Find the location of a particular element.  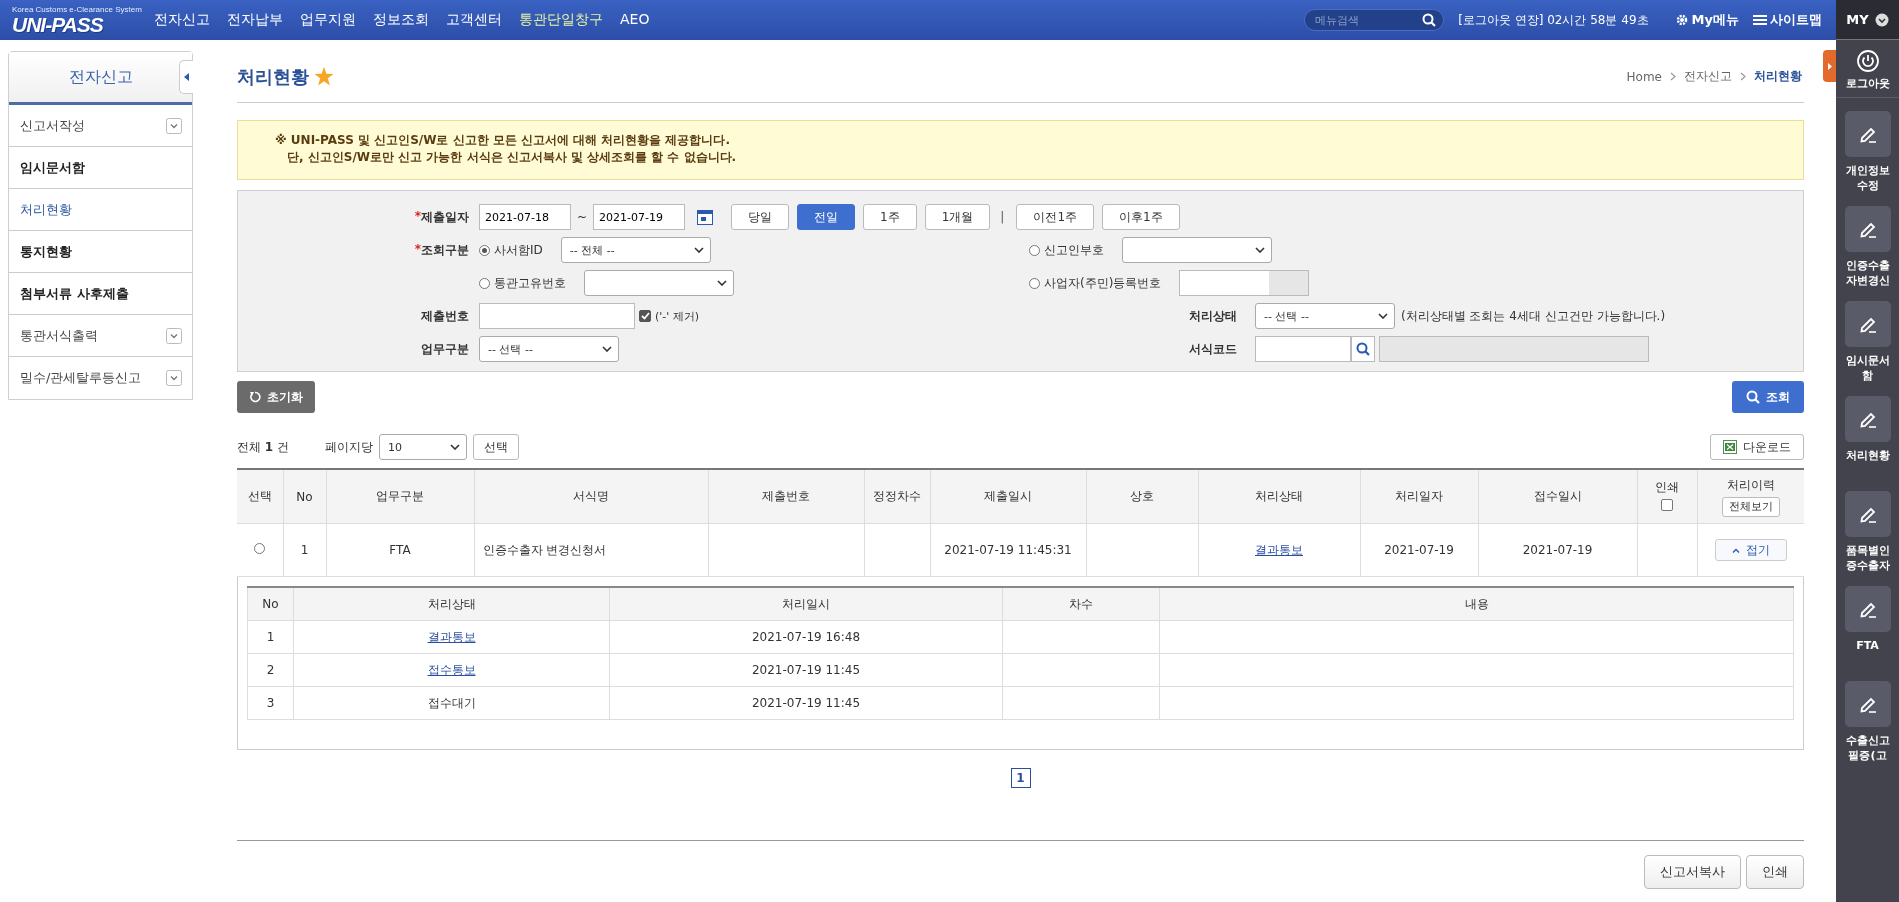

radio-label: 신고인부호 is located at coordinates (1074, 250).